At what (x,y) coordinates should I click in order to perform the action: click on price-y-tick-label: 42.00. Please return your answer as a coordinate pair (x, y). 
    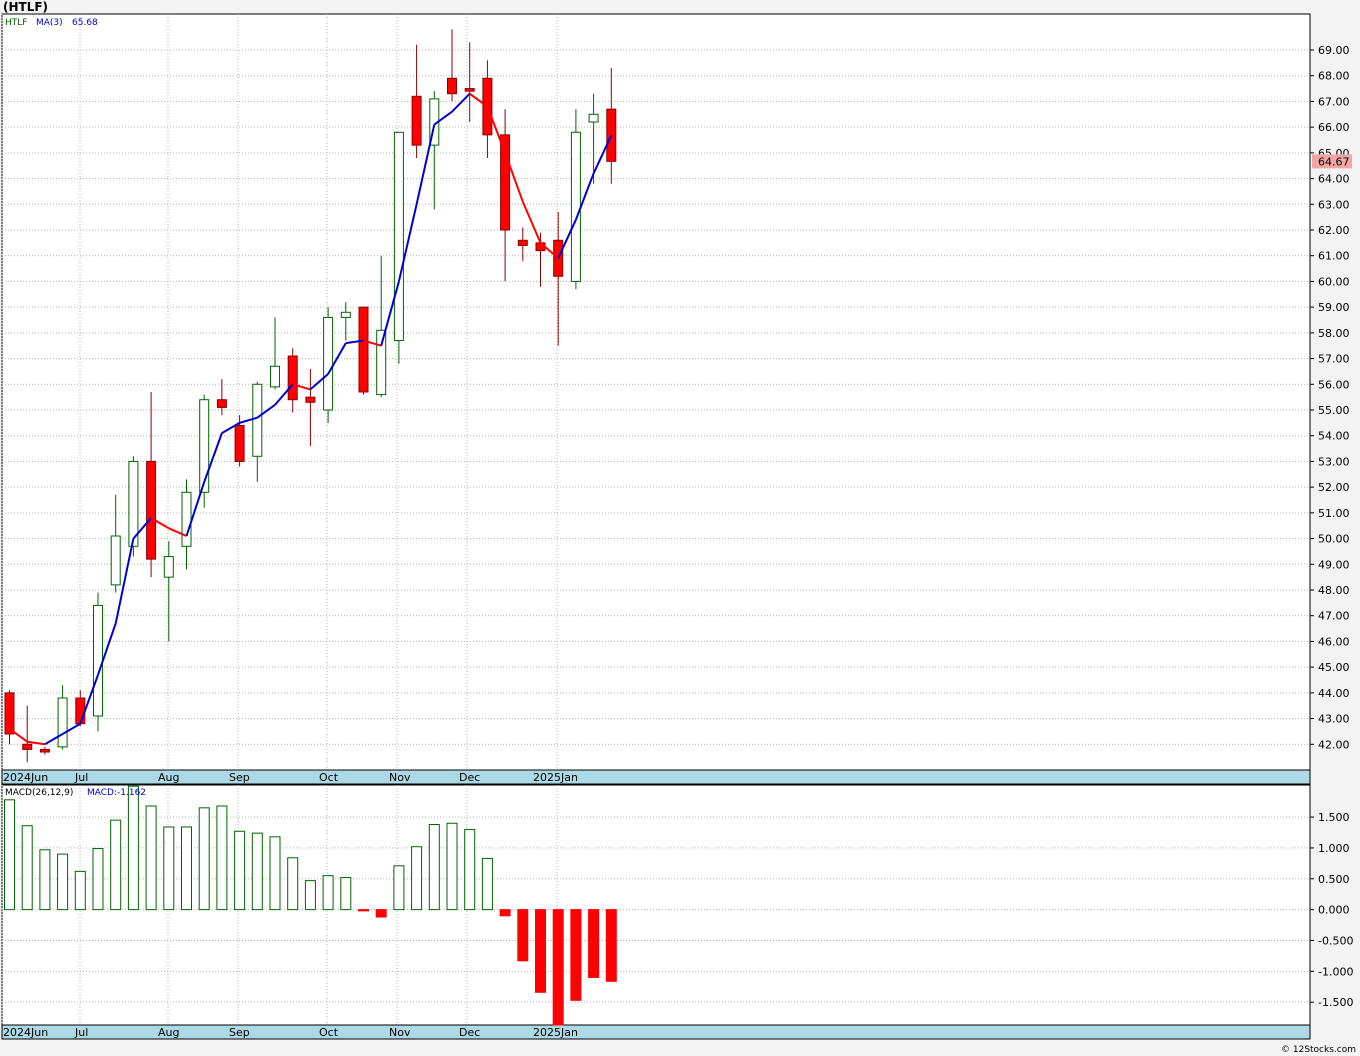
    Looking at the image, I should click on (1334, 744).